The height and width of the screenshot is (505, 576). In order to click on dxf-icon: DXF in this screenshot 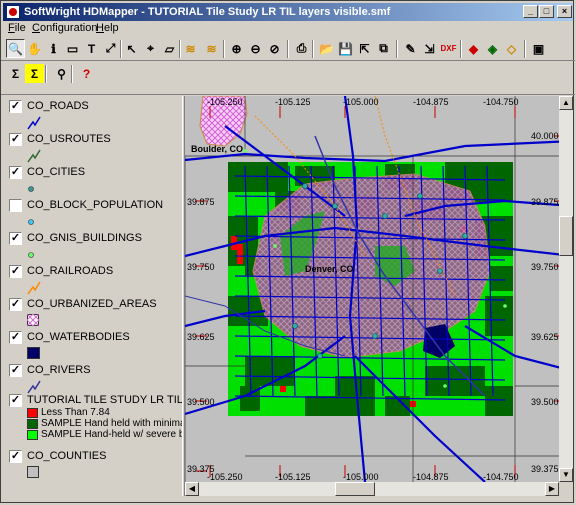, I will do `click(448, 48)`.